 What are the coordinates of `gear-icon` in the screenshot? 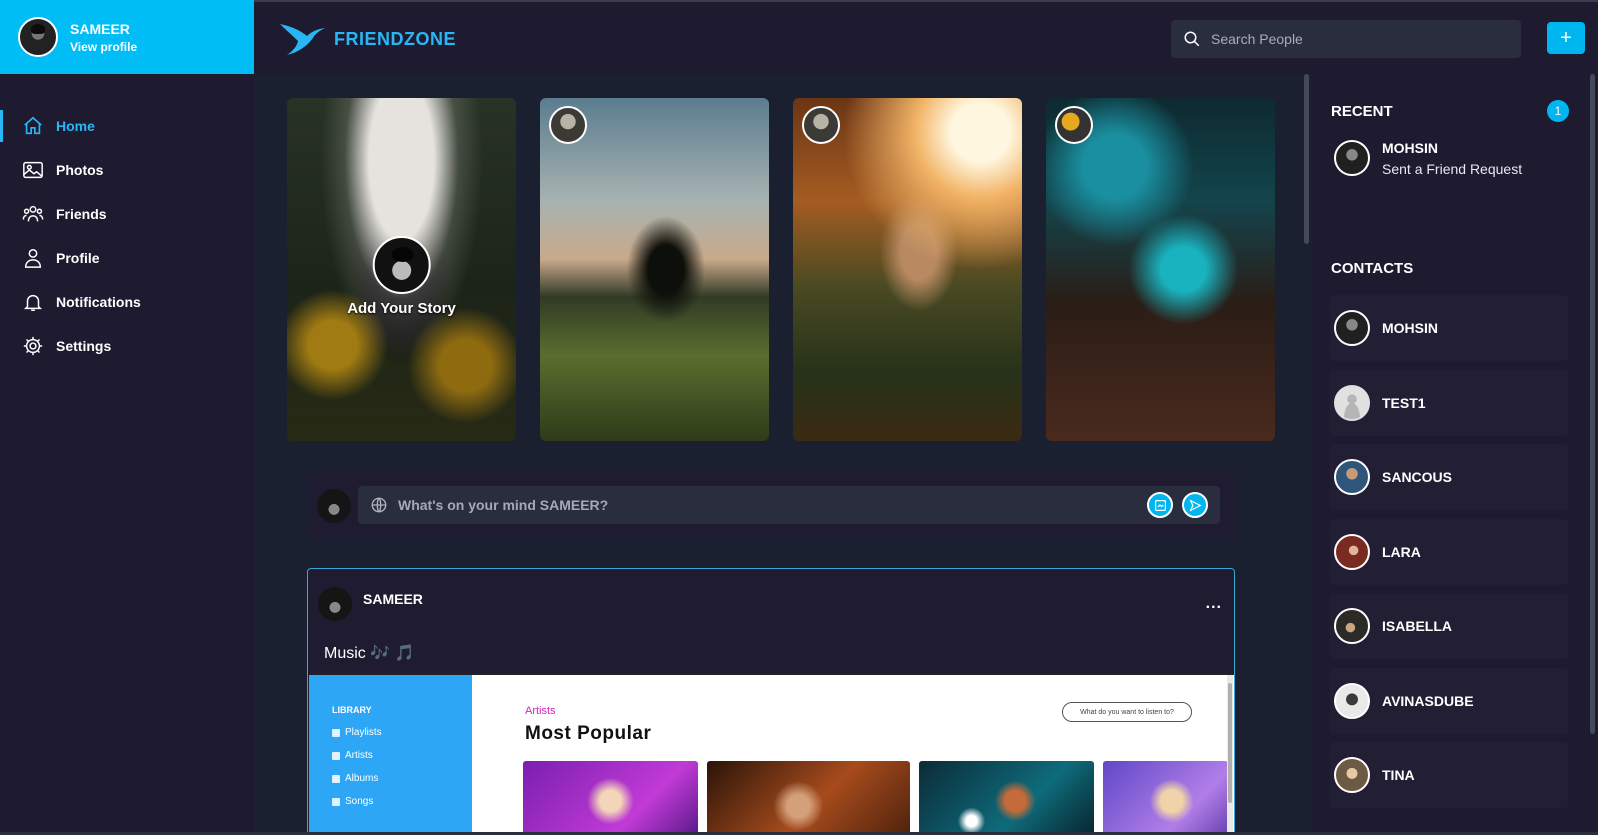 It's located at (33, 346).